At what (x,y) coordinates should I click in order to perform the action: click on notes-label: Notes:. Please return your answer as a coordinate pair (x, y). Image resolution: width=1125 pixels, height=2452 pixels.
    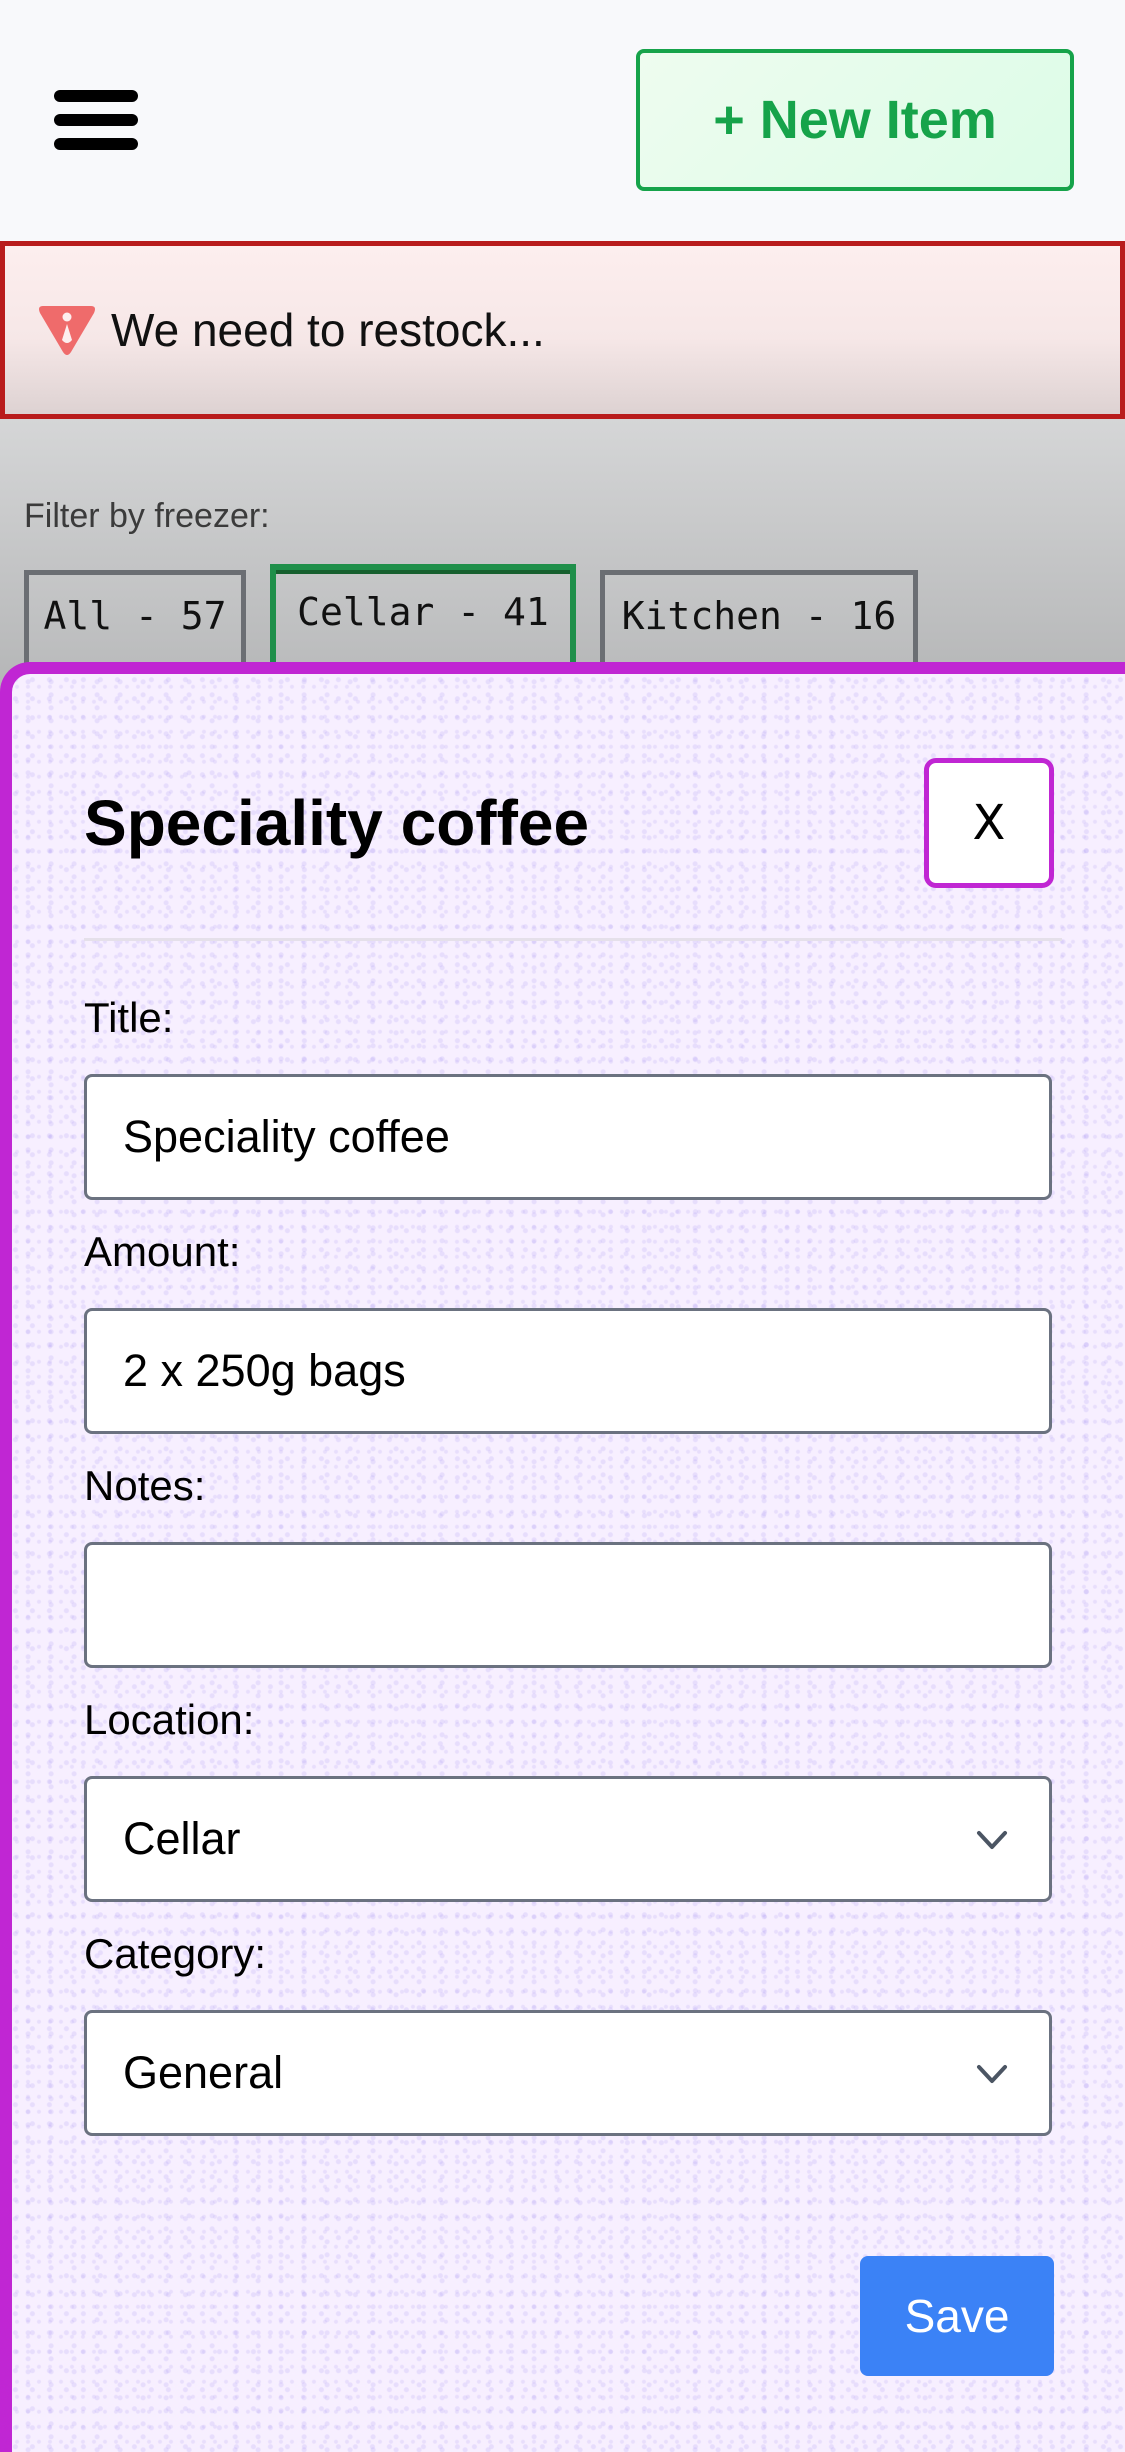
    Looking at the image, I should click on (145, 1485).